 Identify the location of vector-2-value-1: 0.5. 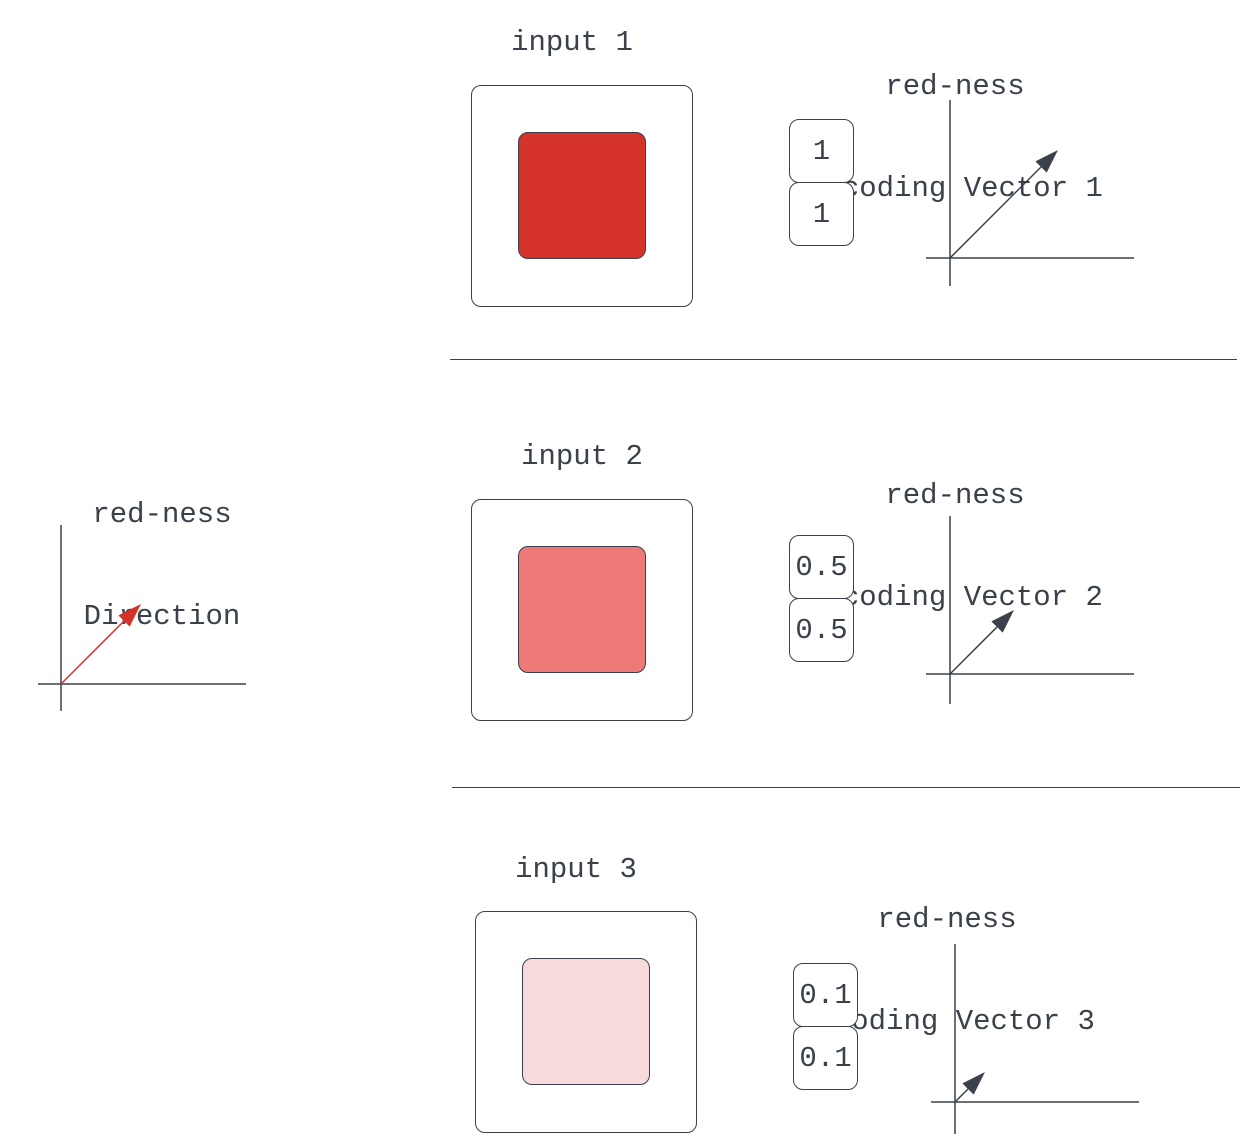
(821, 567).